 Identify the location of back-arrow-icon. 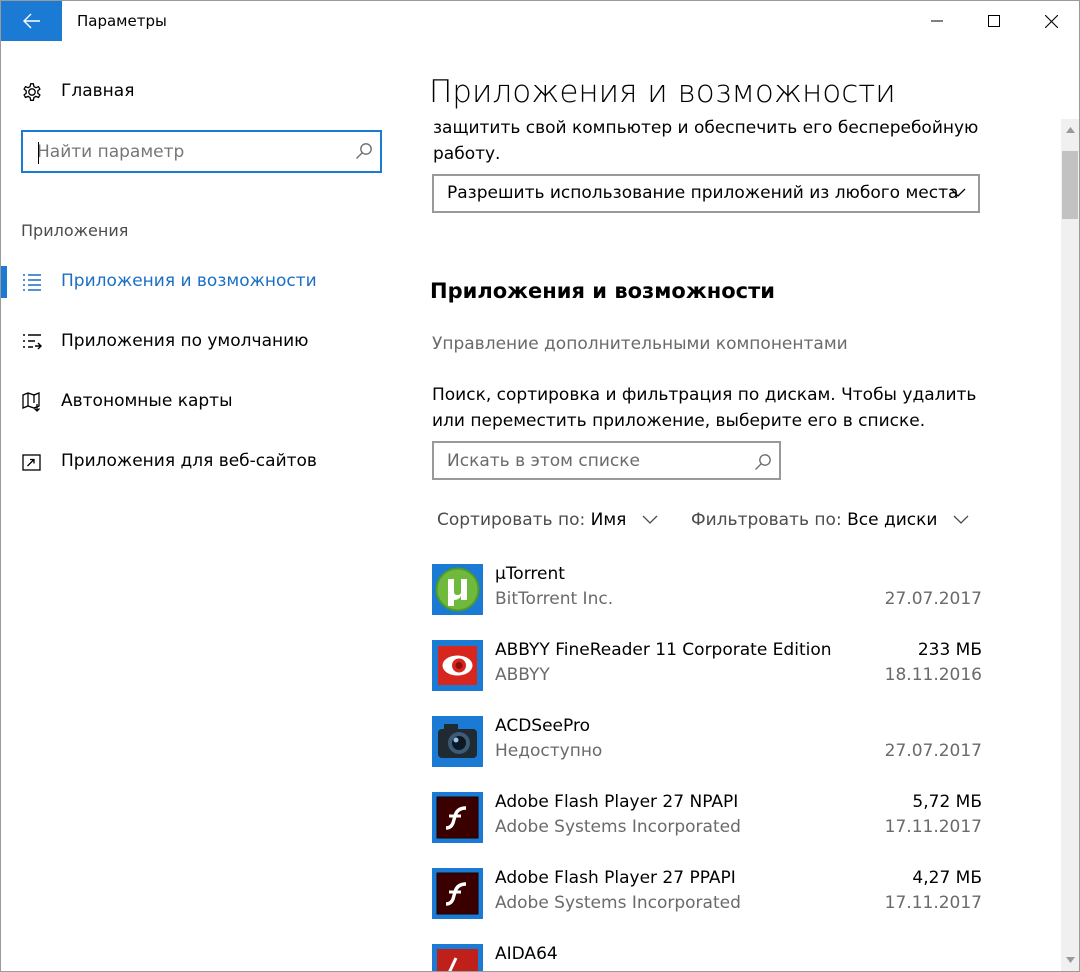
(31, 21).